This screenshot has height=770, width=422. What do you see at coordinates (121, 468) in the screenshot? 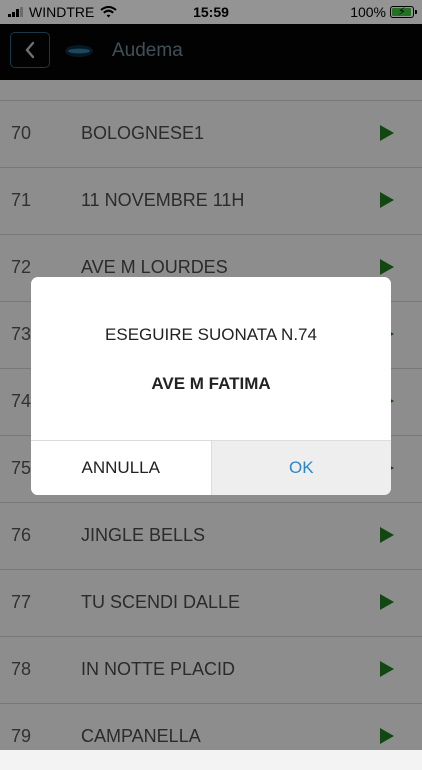
I see `cancel-button: ANNULLA` at bounding box center [121, 468].